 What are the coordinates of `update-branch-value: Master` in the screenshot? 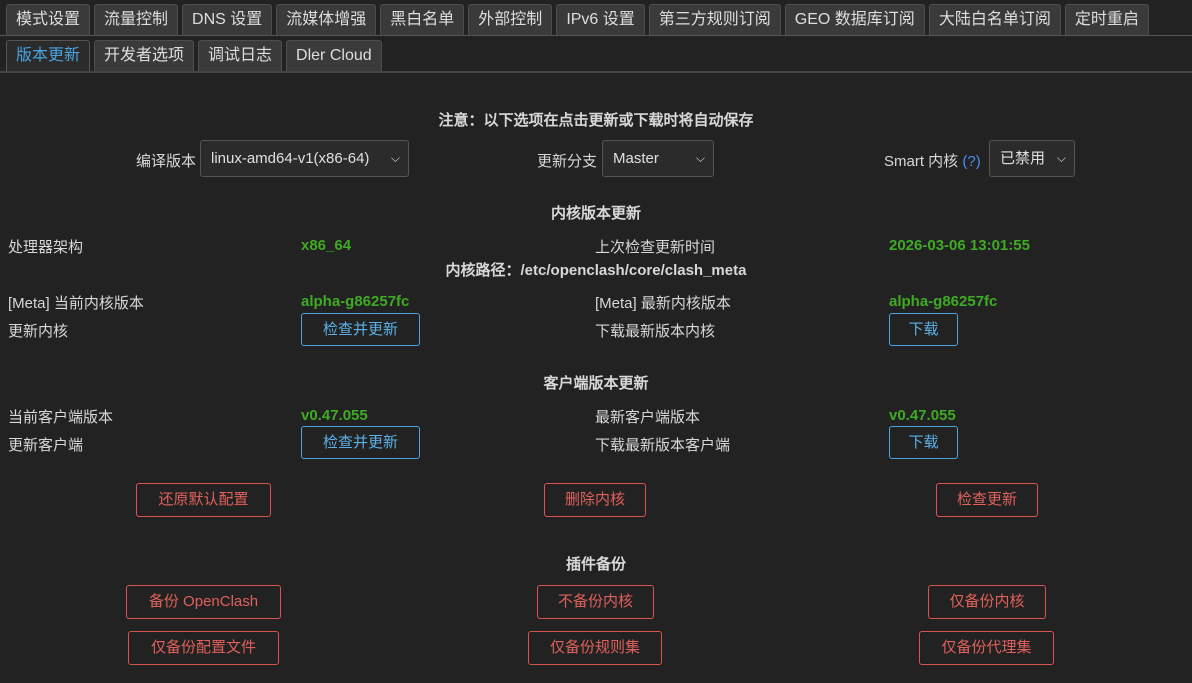 It's located at (636, 158).